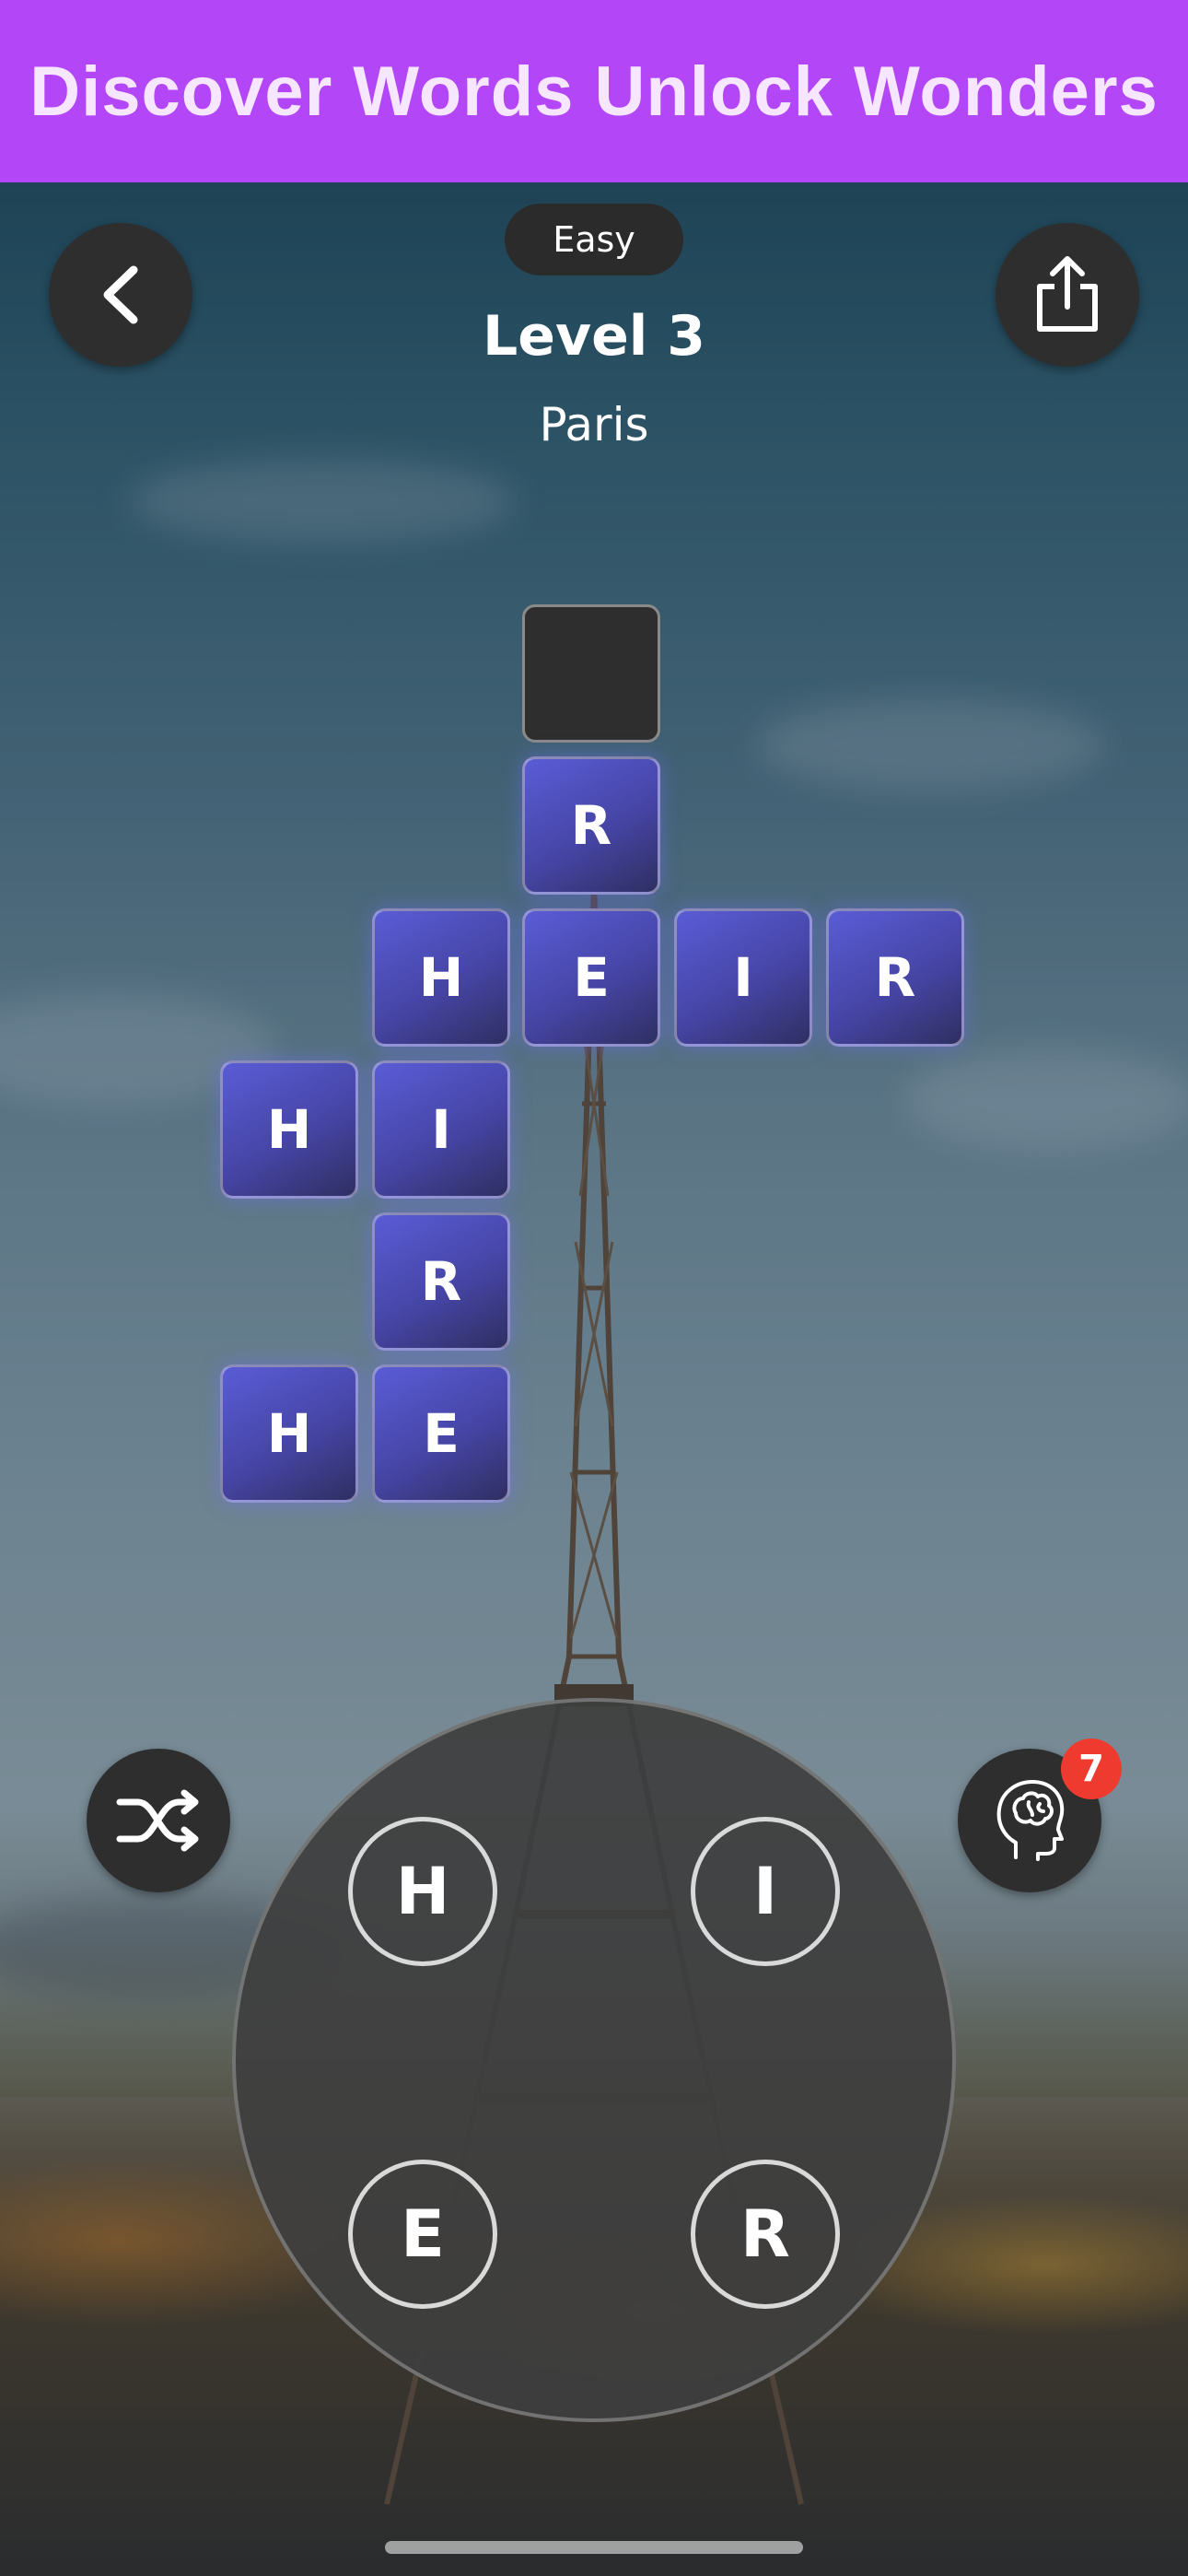 This screenshot has height=2576, width=1188. I want to click on promo-banner: Discover Words Unlock Wonders, so click(594, 91).